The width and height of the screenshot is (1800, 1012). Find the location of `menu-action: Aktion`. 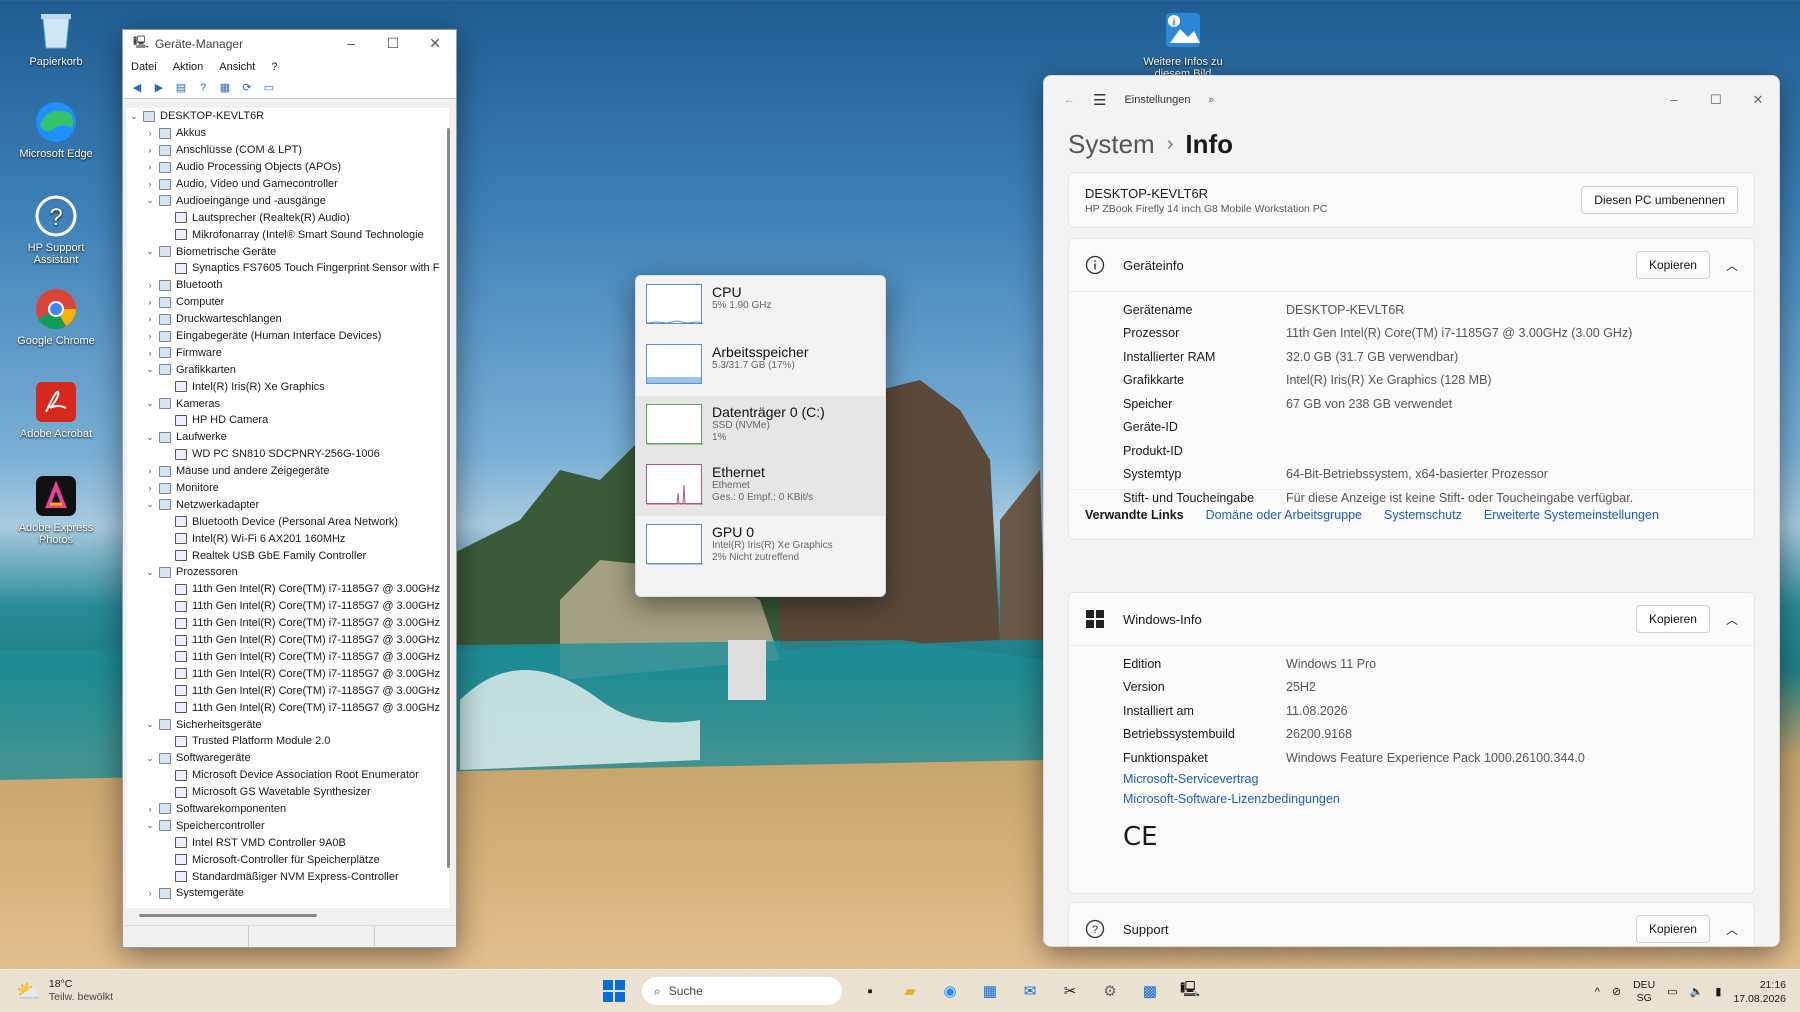

menu-action: Aktion is located at coordinates (188, 67).